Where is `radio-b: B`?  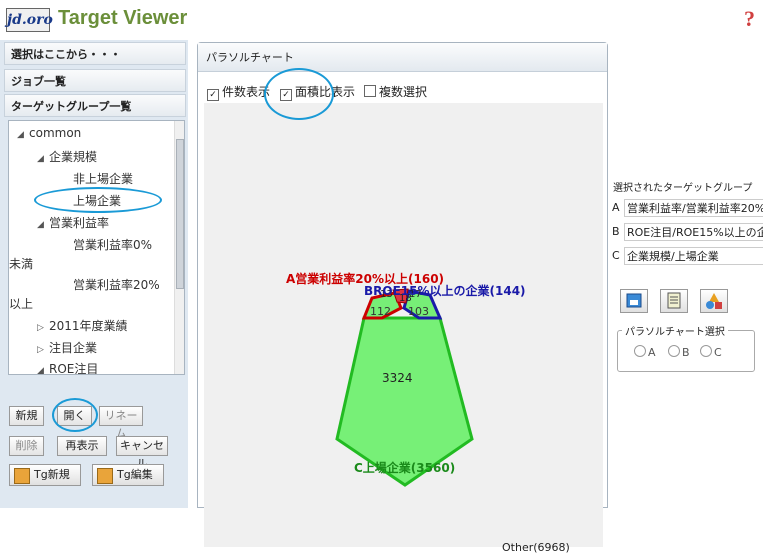
radio-b: B is located at coordinates (679, 352).